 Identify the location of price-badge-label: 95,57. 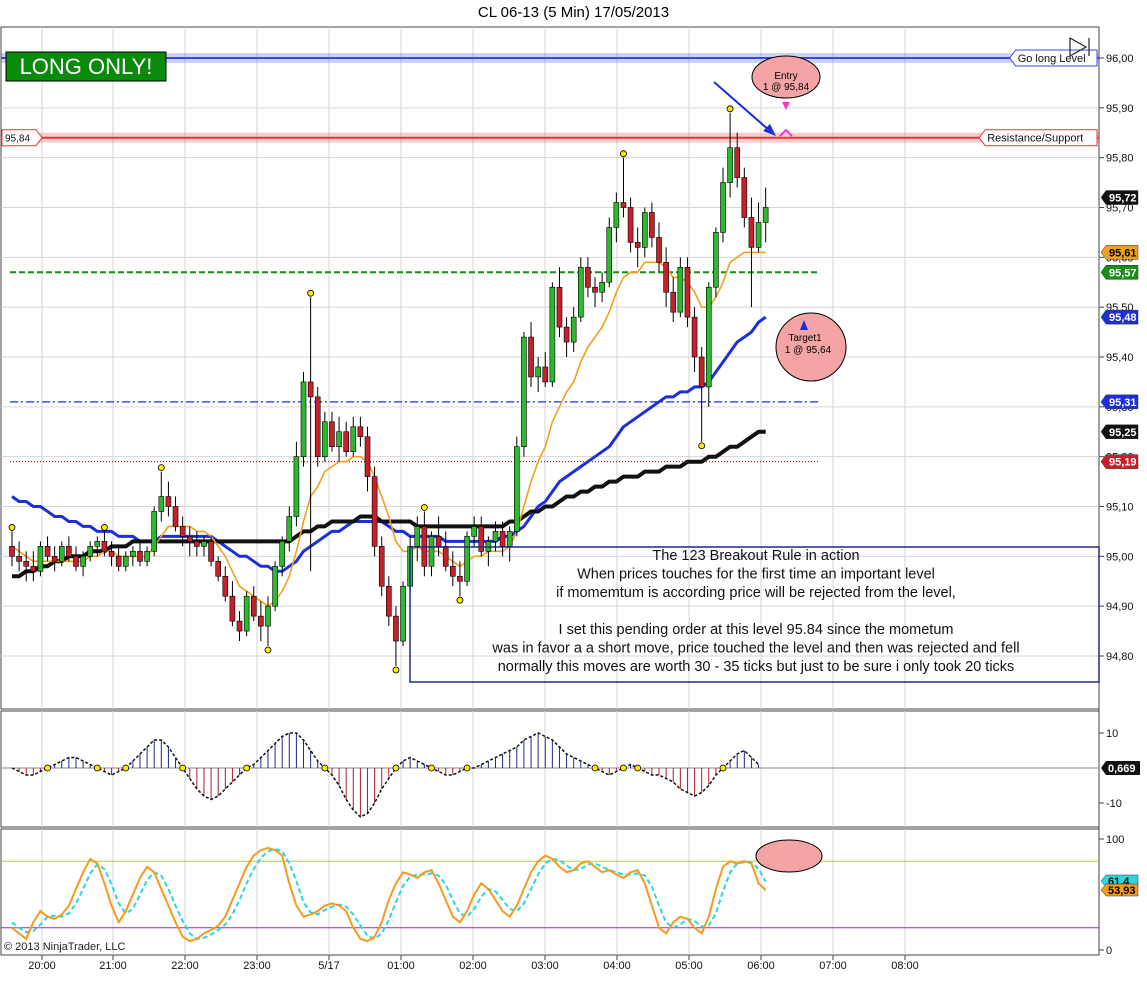
(1123, 273).